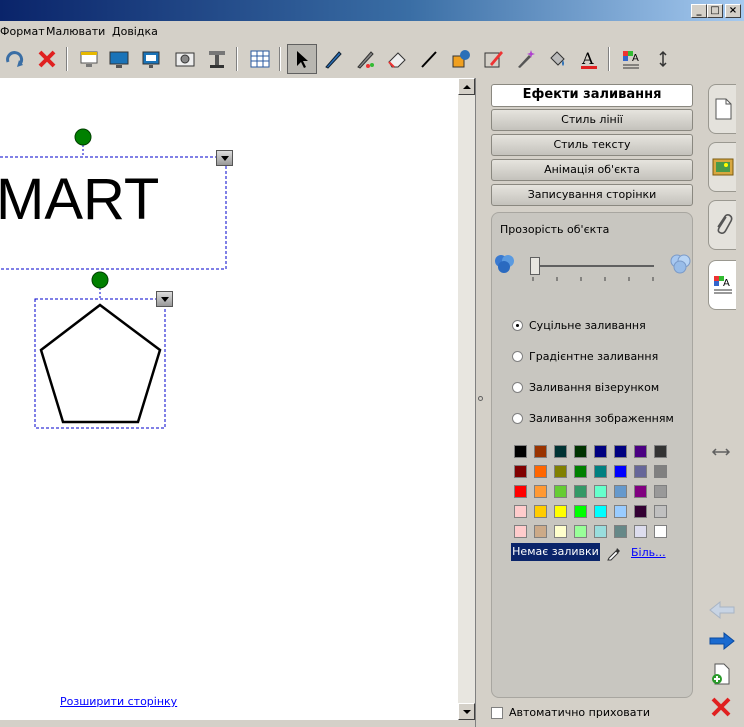 Image resolution: width=744 pixels, height=727 pixels. I want to click on display-icon, so click(119, 59).